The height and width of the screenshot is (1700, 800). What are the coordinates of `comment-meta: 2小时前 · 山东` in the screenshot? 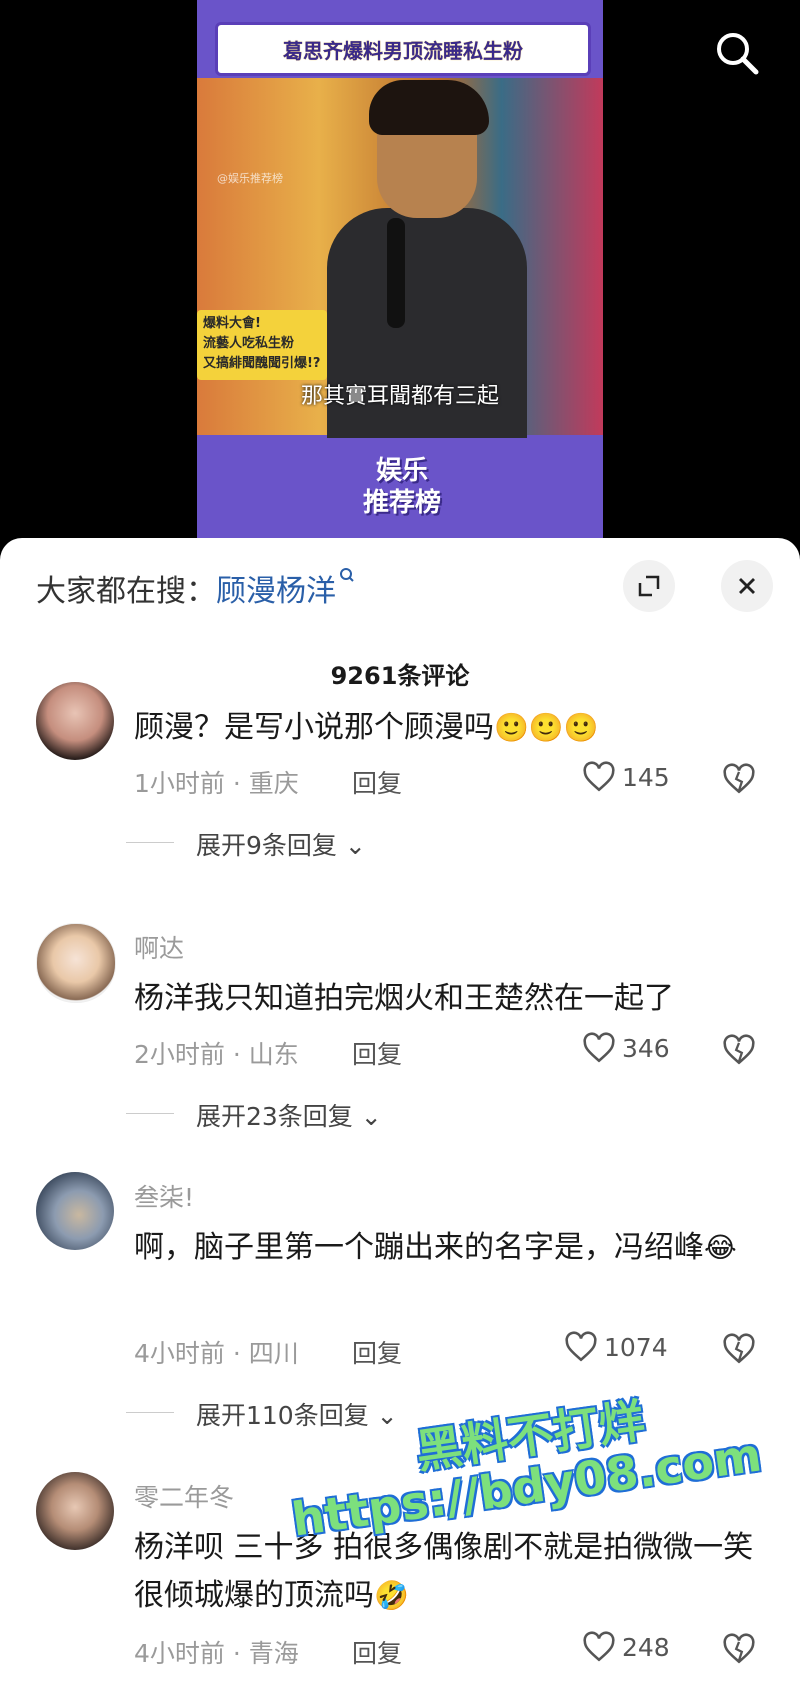 It's located at (216, 1054).